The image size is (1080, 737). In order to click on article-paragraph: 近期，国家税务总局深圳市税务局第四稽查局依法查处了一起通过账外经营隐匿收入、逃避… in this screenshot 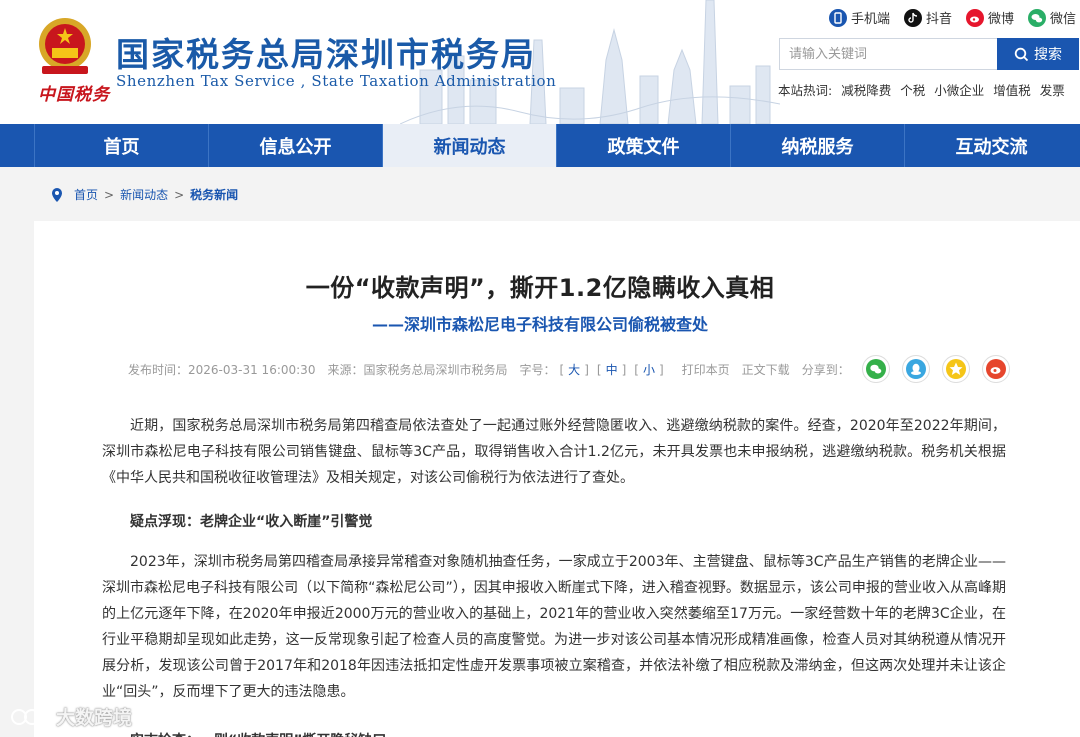, I will do `click(554, 452)`.